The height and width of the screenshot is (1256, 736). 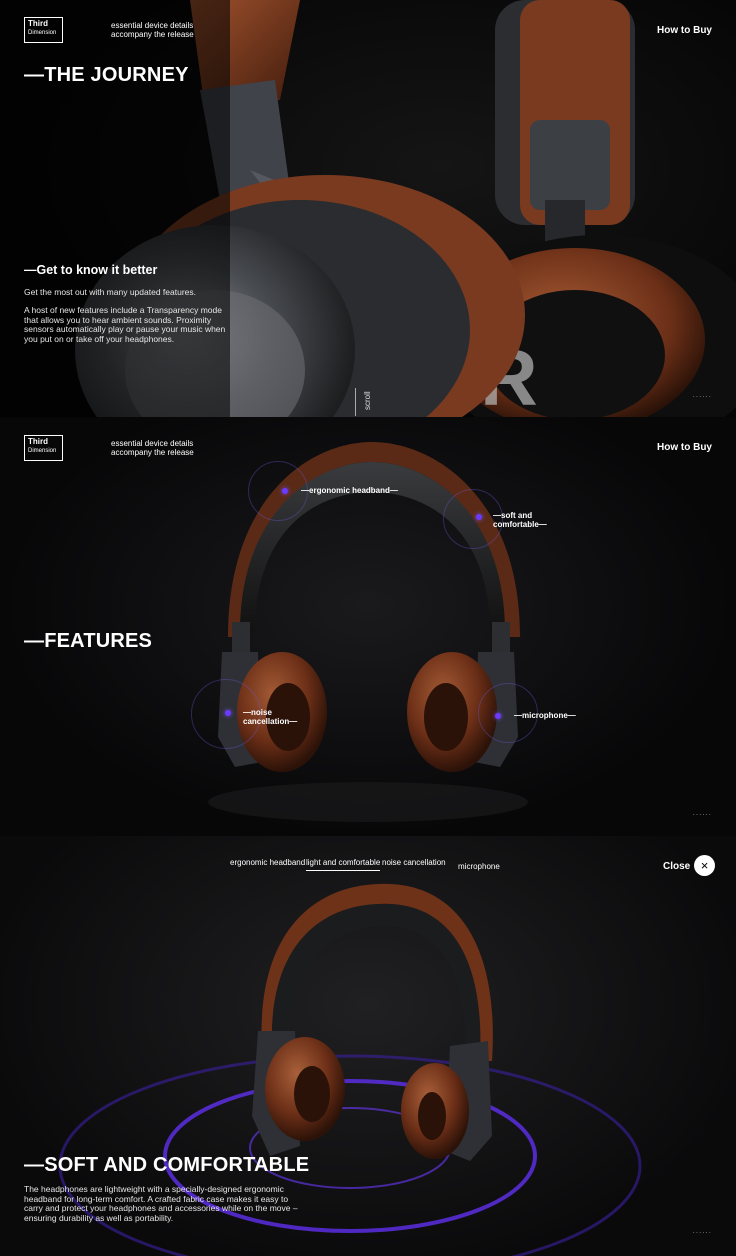 I want to click on hotspot-ergonomic-headband: —ergonomic headband—, so click(x=349, y=490).